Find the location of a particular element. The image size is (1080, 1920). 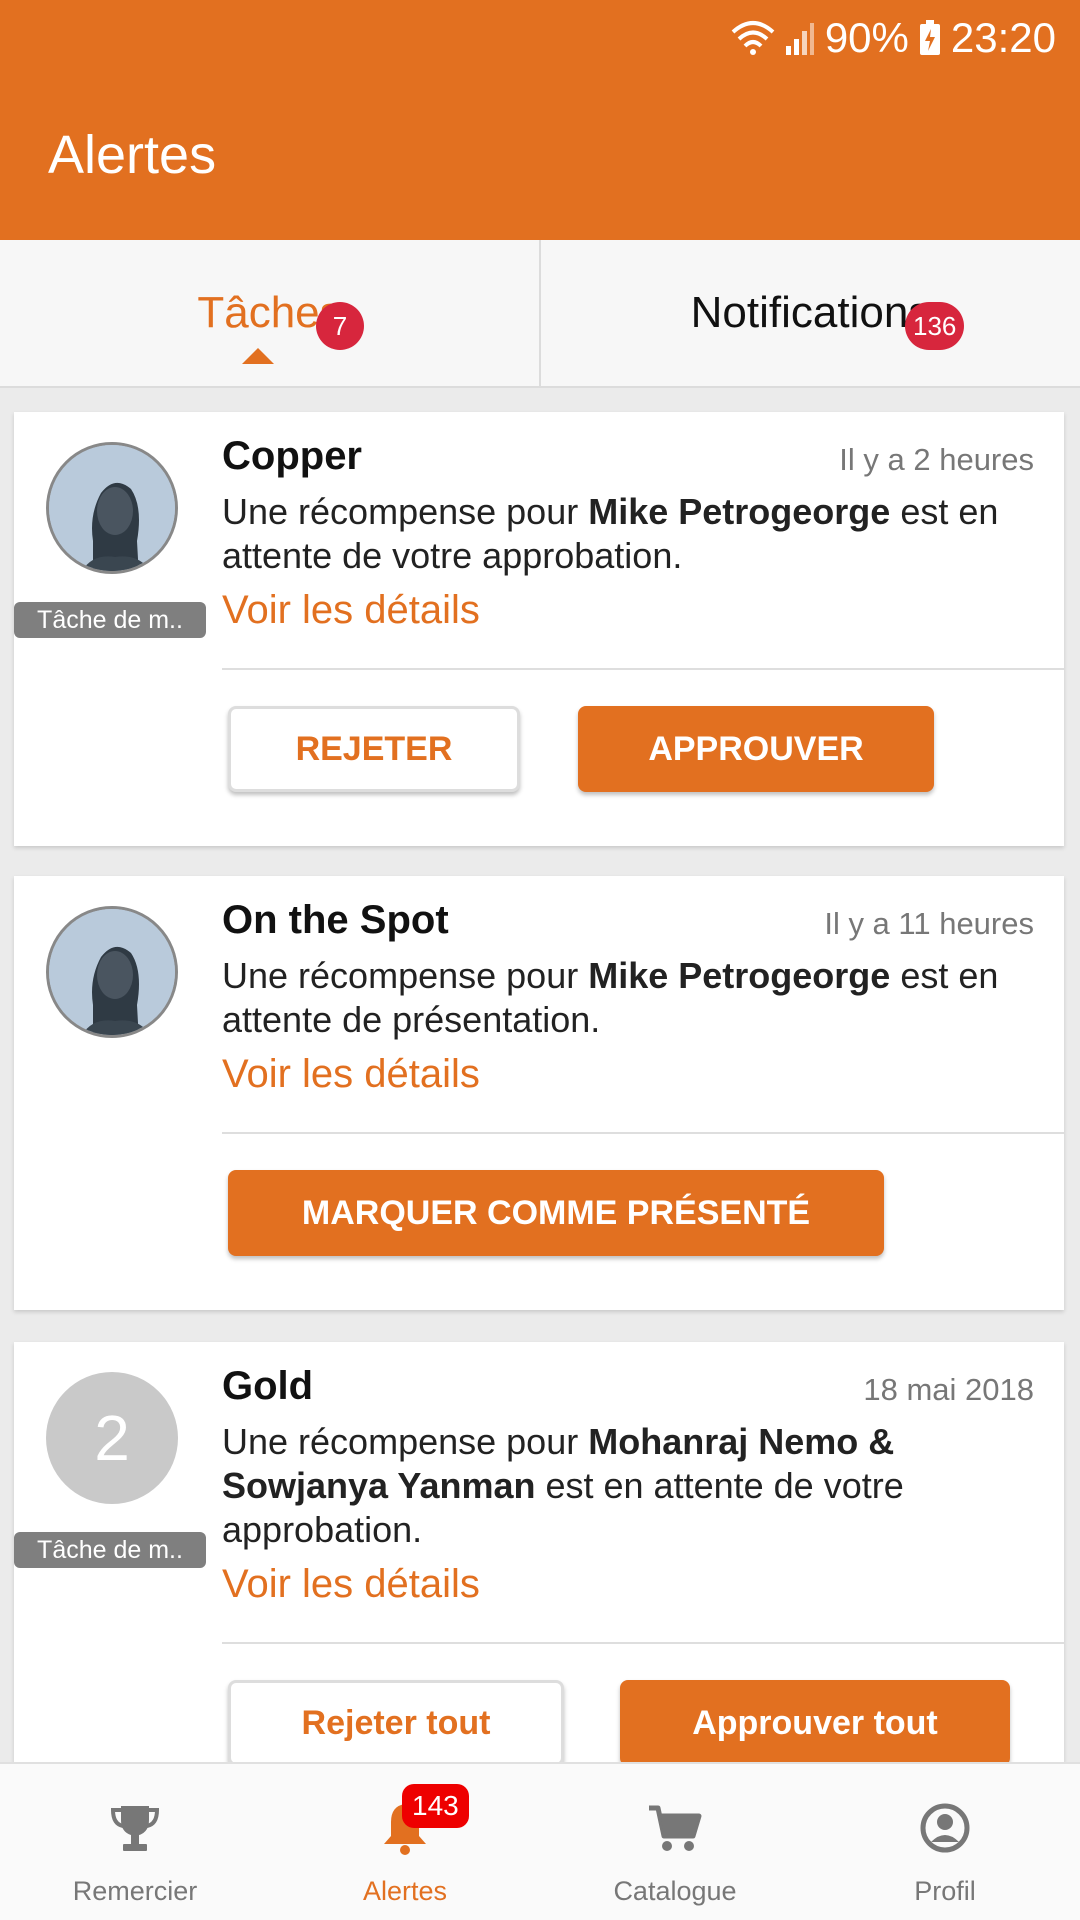

signal-icon is located at coordinates (800, 38).